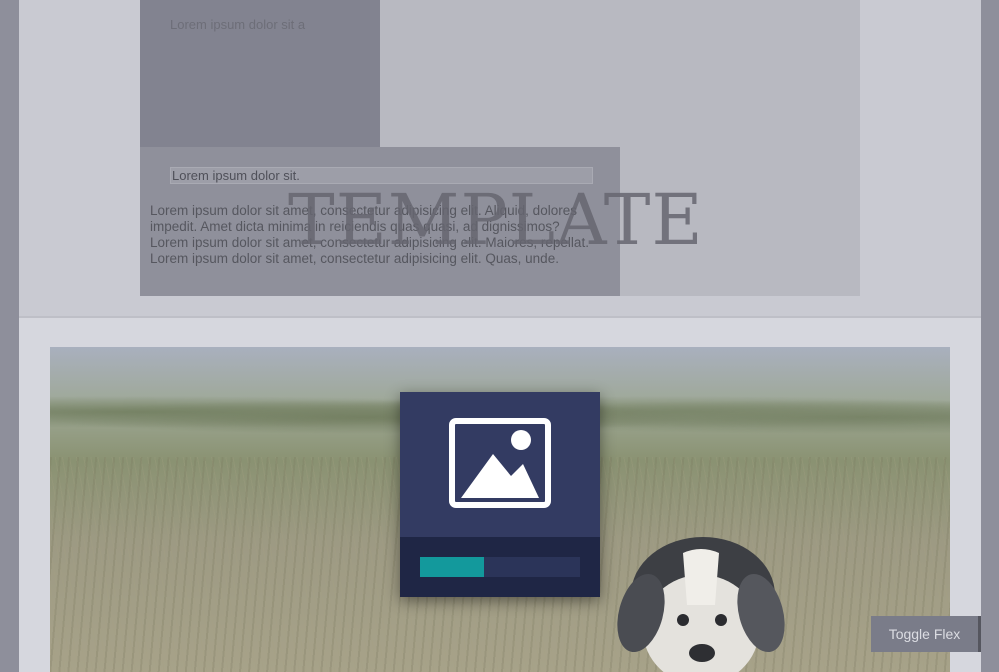 Image resolution: width=999 pixels, height=672 pixels. I want to click on image-icon, so click(500, 463).